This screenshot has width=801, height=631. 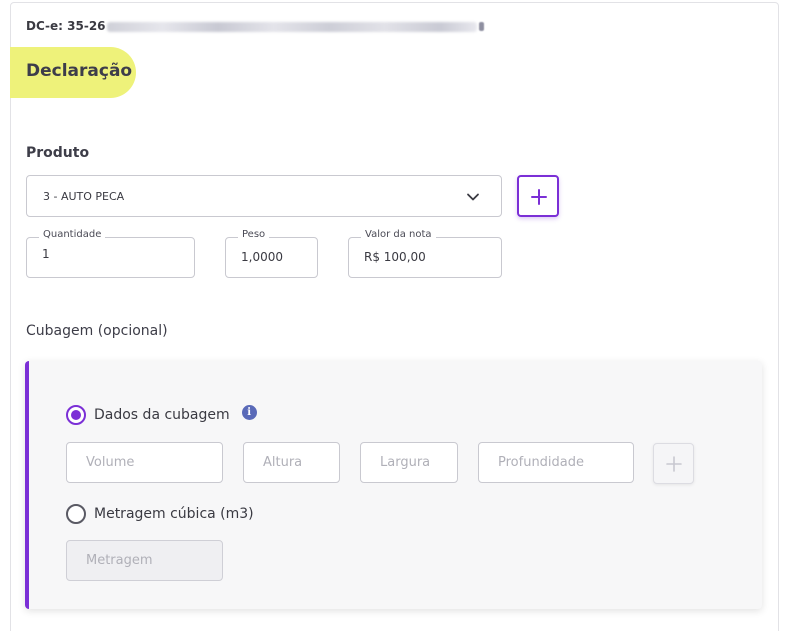 I want to click on document-id-prefix: DC-e: 35-26, so click(x=66, y=26).